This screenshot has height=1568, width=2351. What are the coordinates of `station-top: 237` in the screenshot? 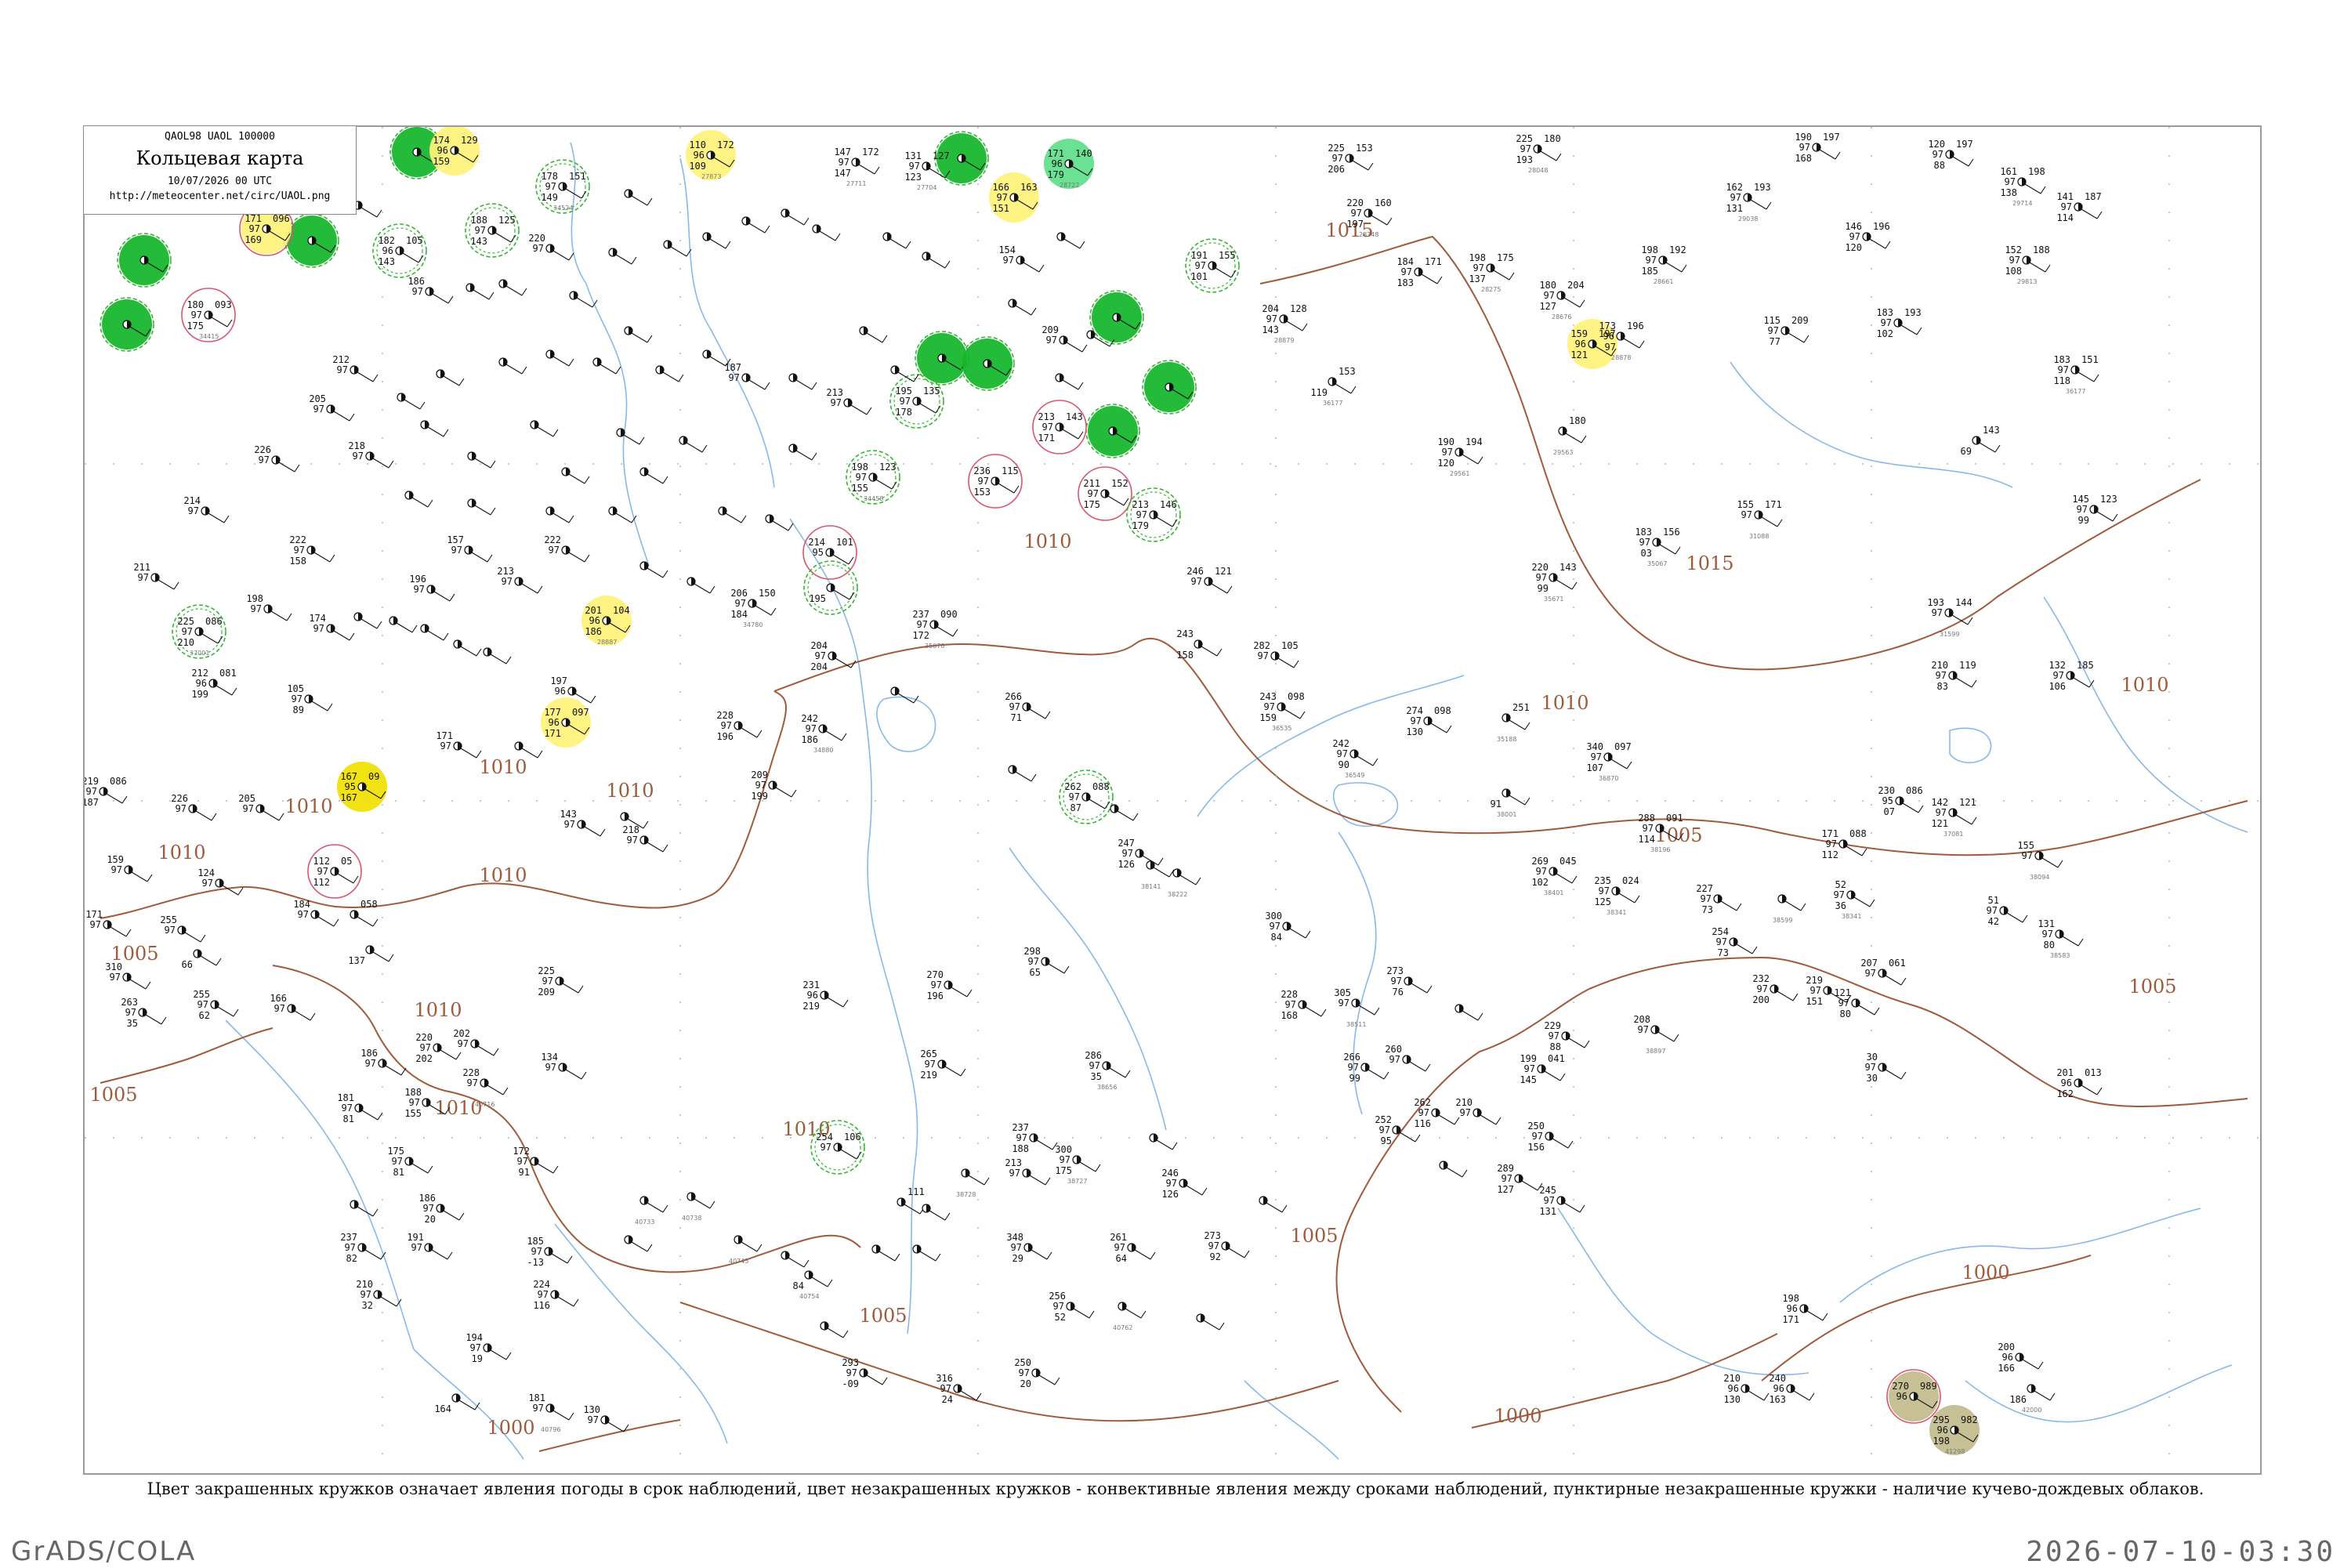 It's located at (920, 614).